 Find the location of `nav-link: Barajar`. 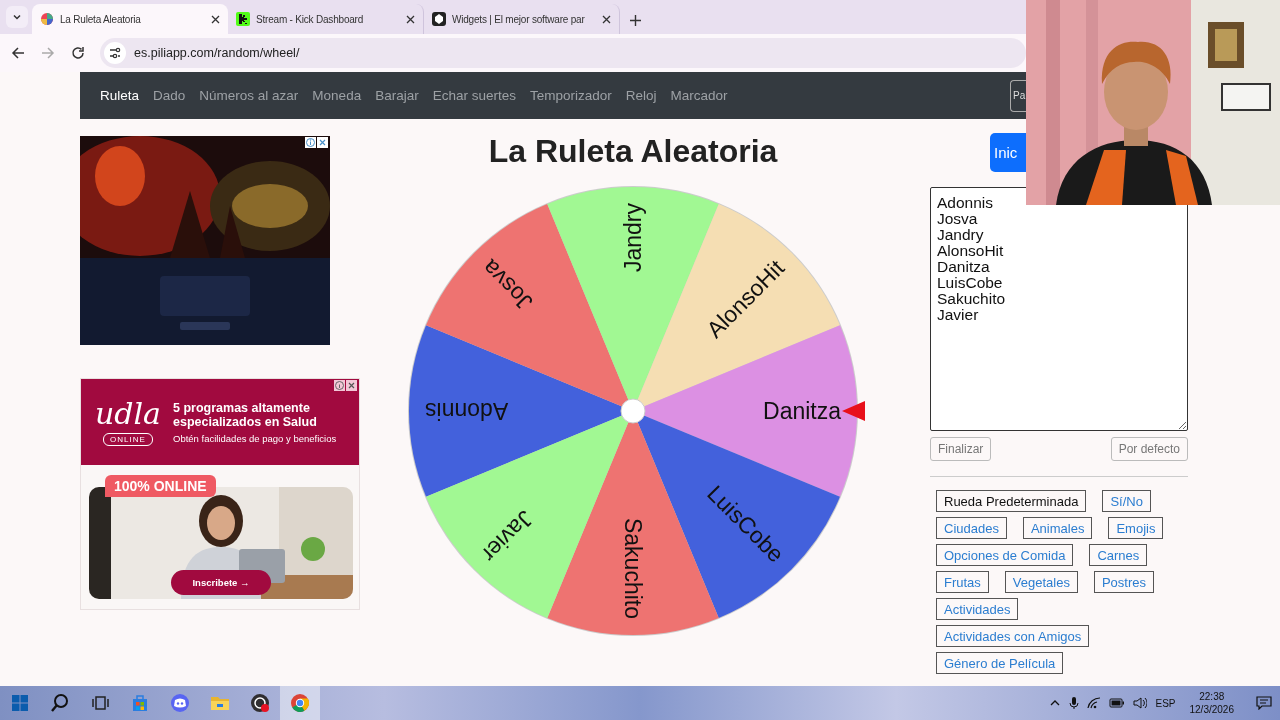

nav-link: Barajar is located at coordinates (397, 95).